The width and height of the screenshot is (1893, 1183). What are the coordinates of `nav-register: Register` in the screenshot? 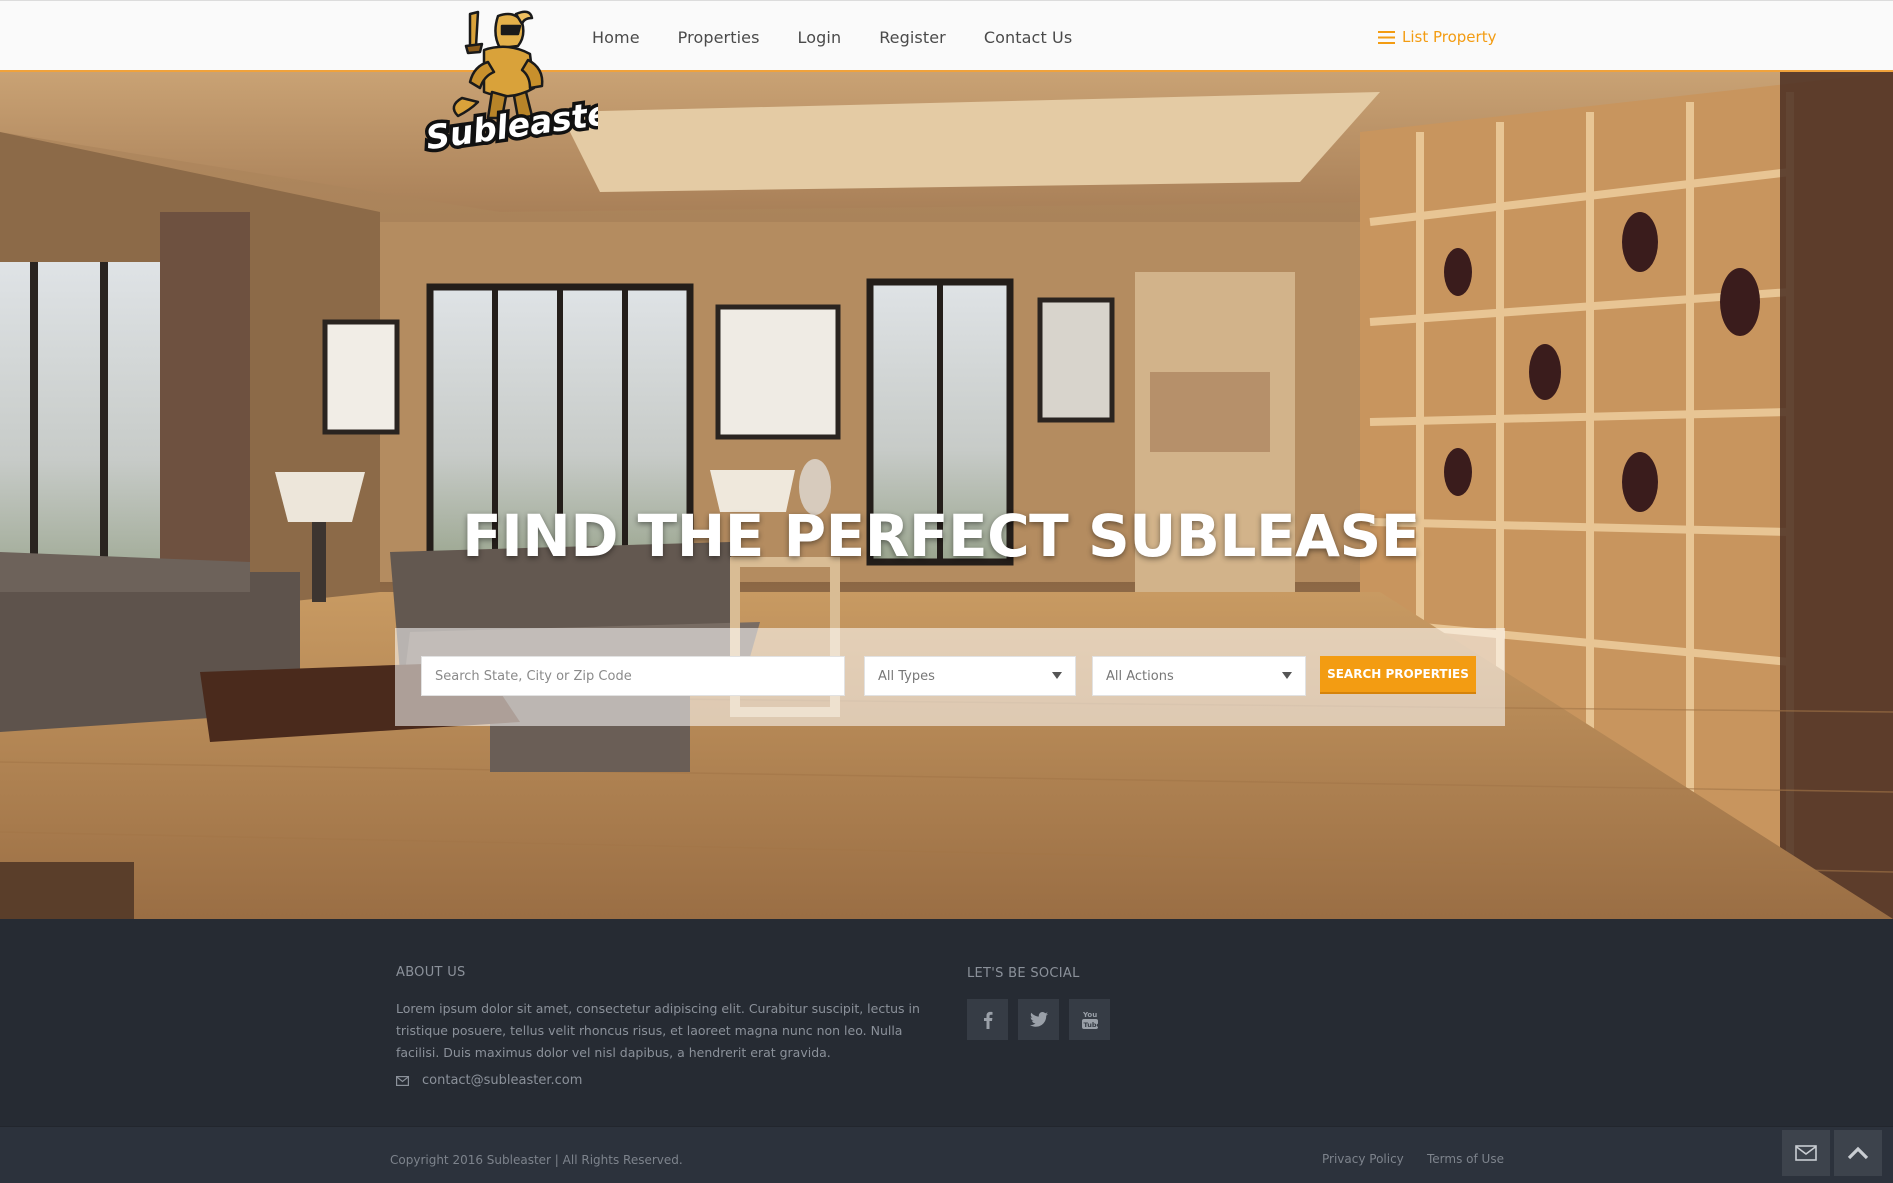 It's located at (912, 37).